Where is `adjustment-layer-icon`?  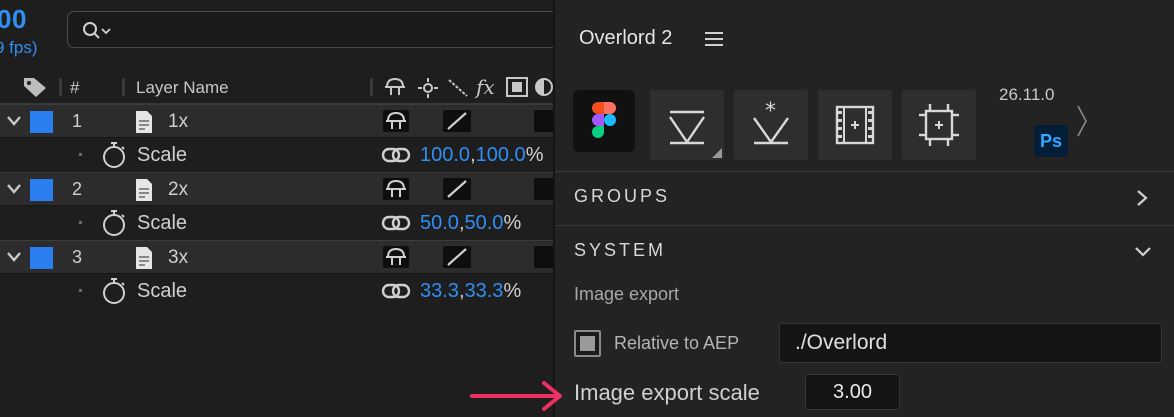
adjustment-layer-icon is located at coordinates (543, 87).